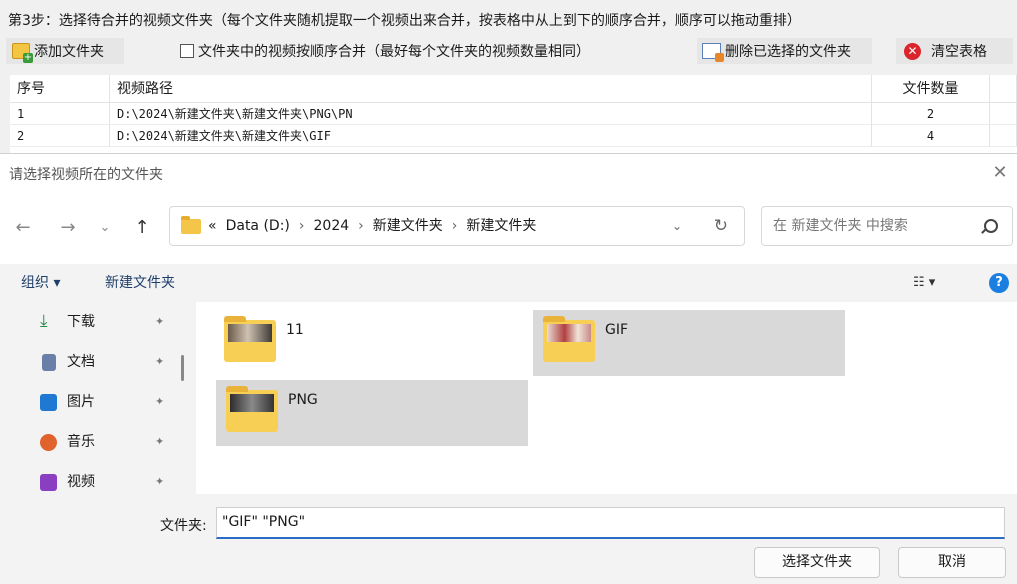 The width and height of the screenshot is (1017, 584). Describe the element at coordinates (931, 89) in the screenshot. I see `col-header-count: 文件数量` at that location.